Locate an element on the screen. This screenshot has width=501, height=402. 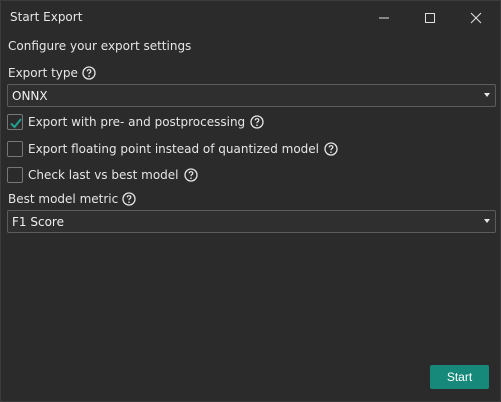
export-type-select: ONNX is located at coordinates (251, 95).